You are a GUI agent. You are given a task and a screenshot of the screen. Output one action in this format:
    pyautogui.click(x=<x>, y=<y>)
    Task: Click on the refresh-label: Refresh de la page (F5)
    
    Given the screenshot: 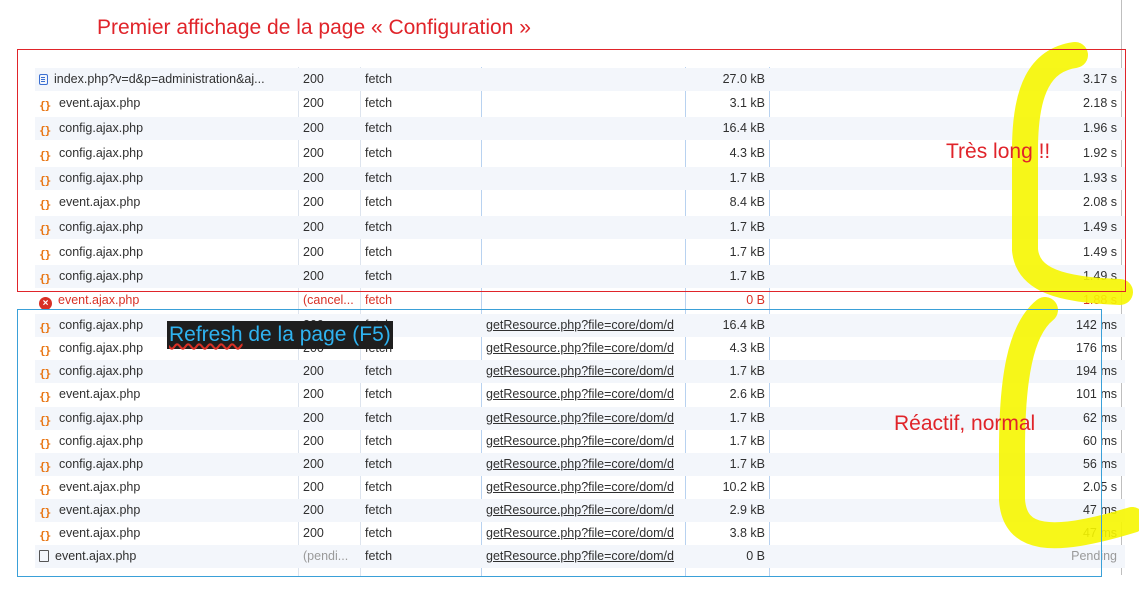 What is the action you would take?
    pyautogui.click(x=280, y=335)
    